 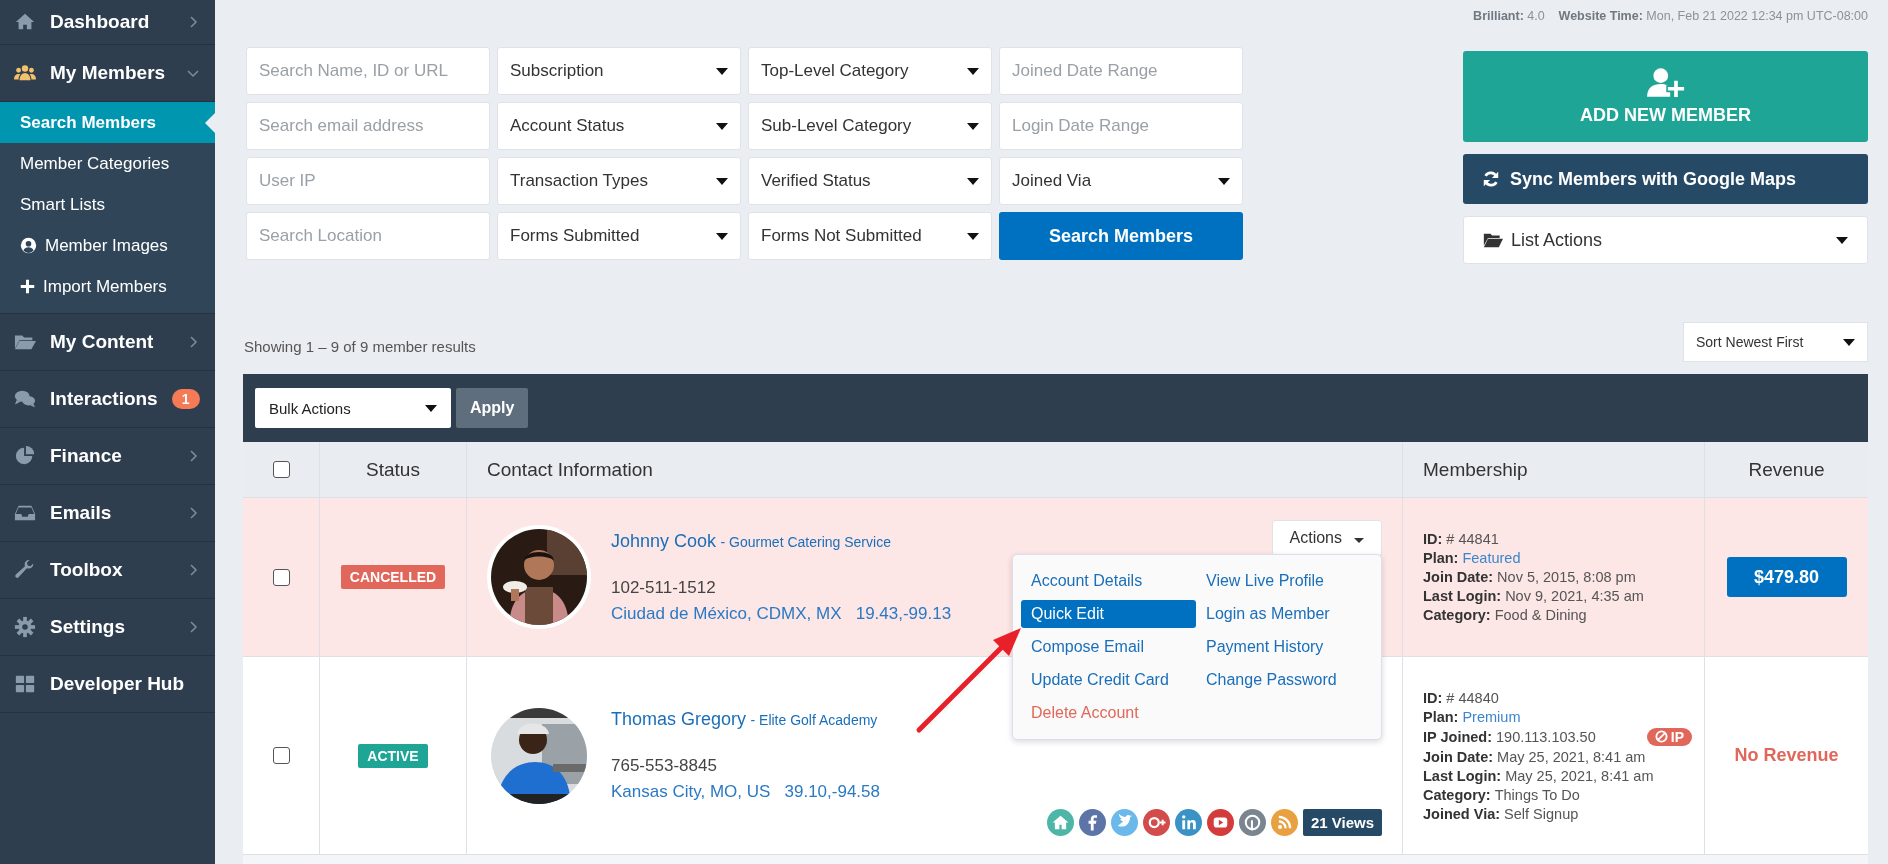 What do you see at coordinates (25, 456) in the screenshot?
I see `pie-icon` at bounding box center [25, 456].